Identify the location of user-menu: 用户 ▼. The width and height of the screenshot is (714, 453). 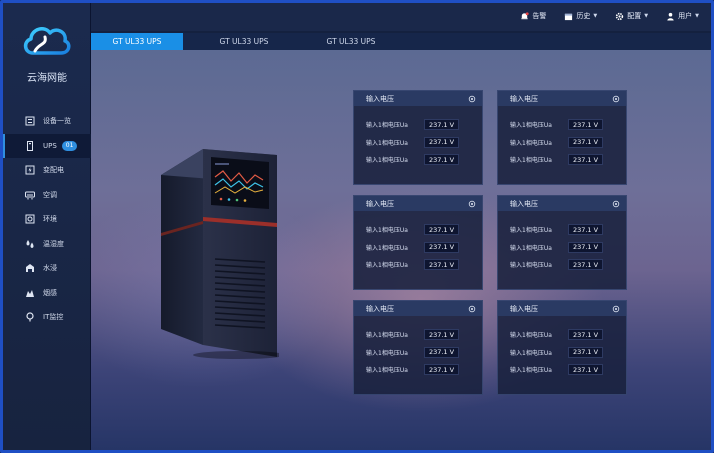
(682, 16).